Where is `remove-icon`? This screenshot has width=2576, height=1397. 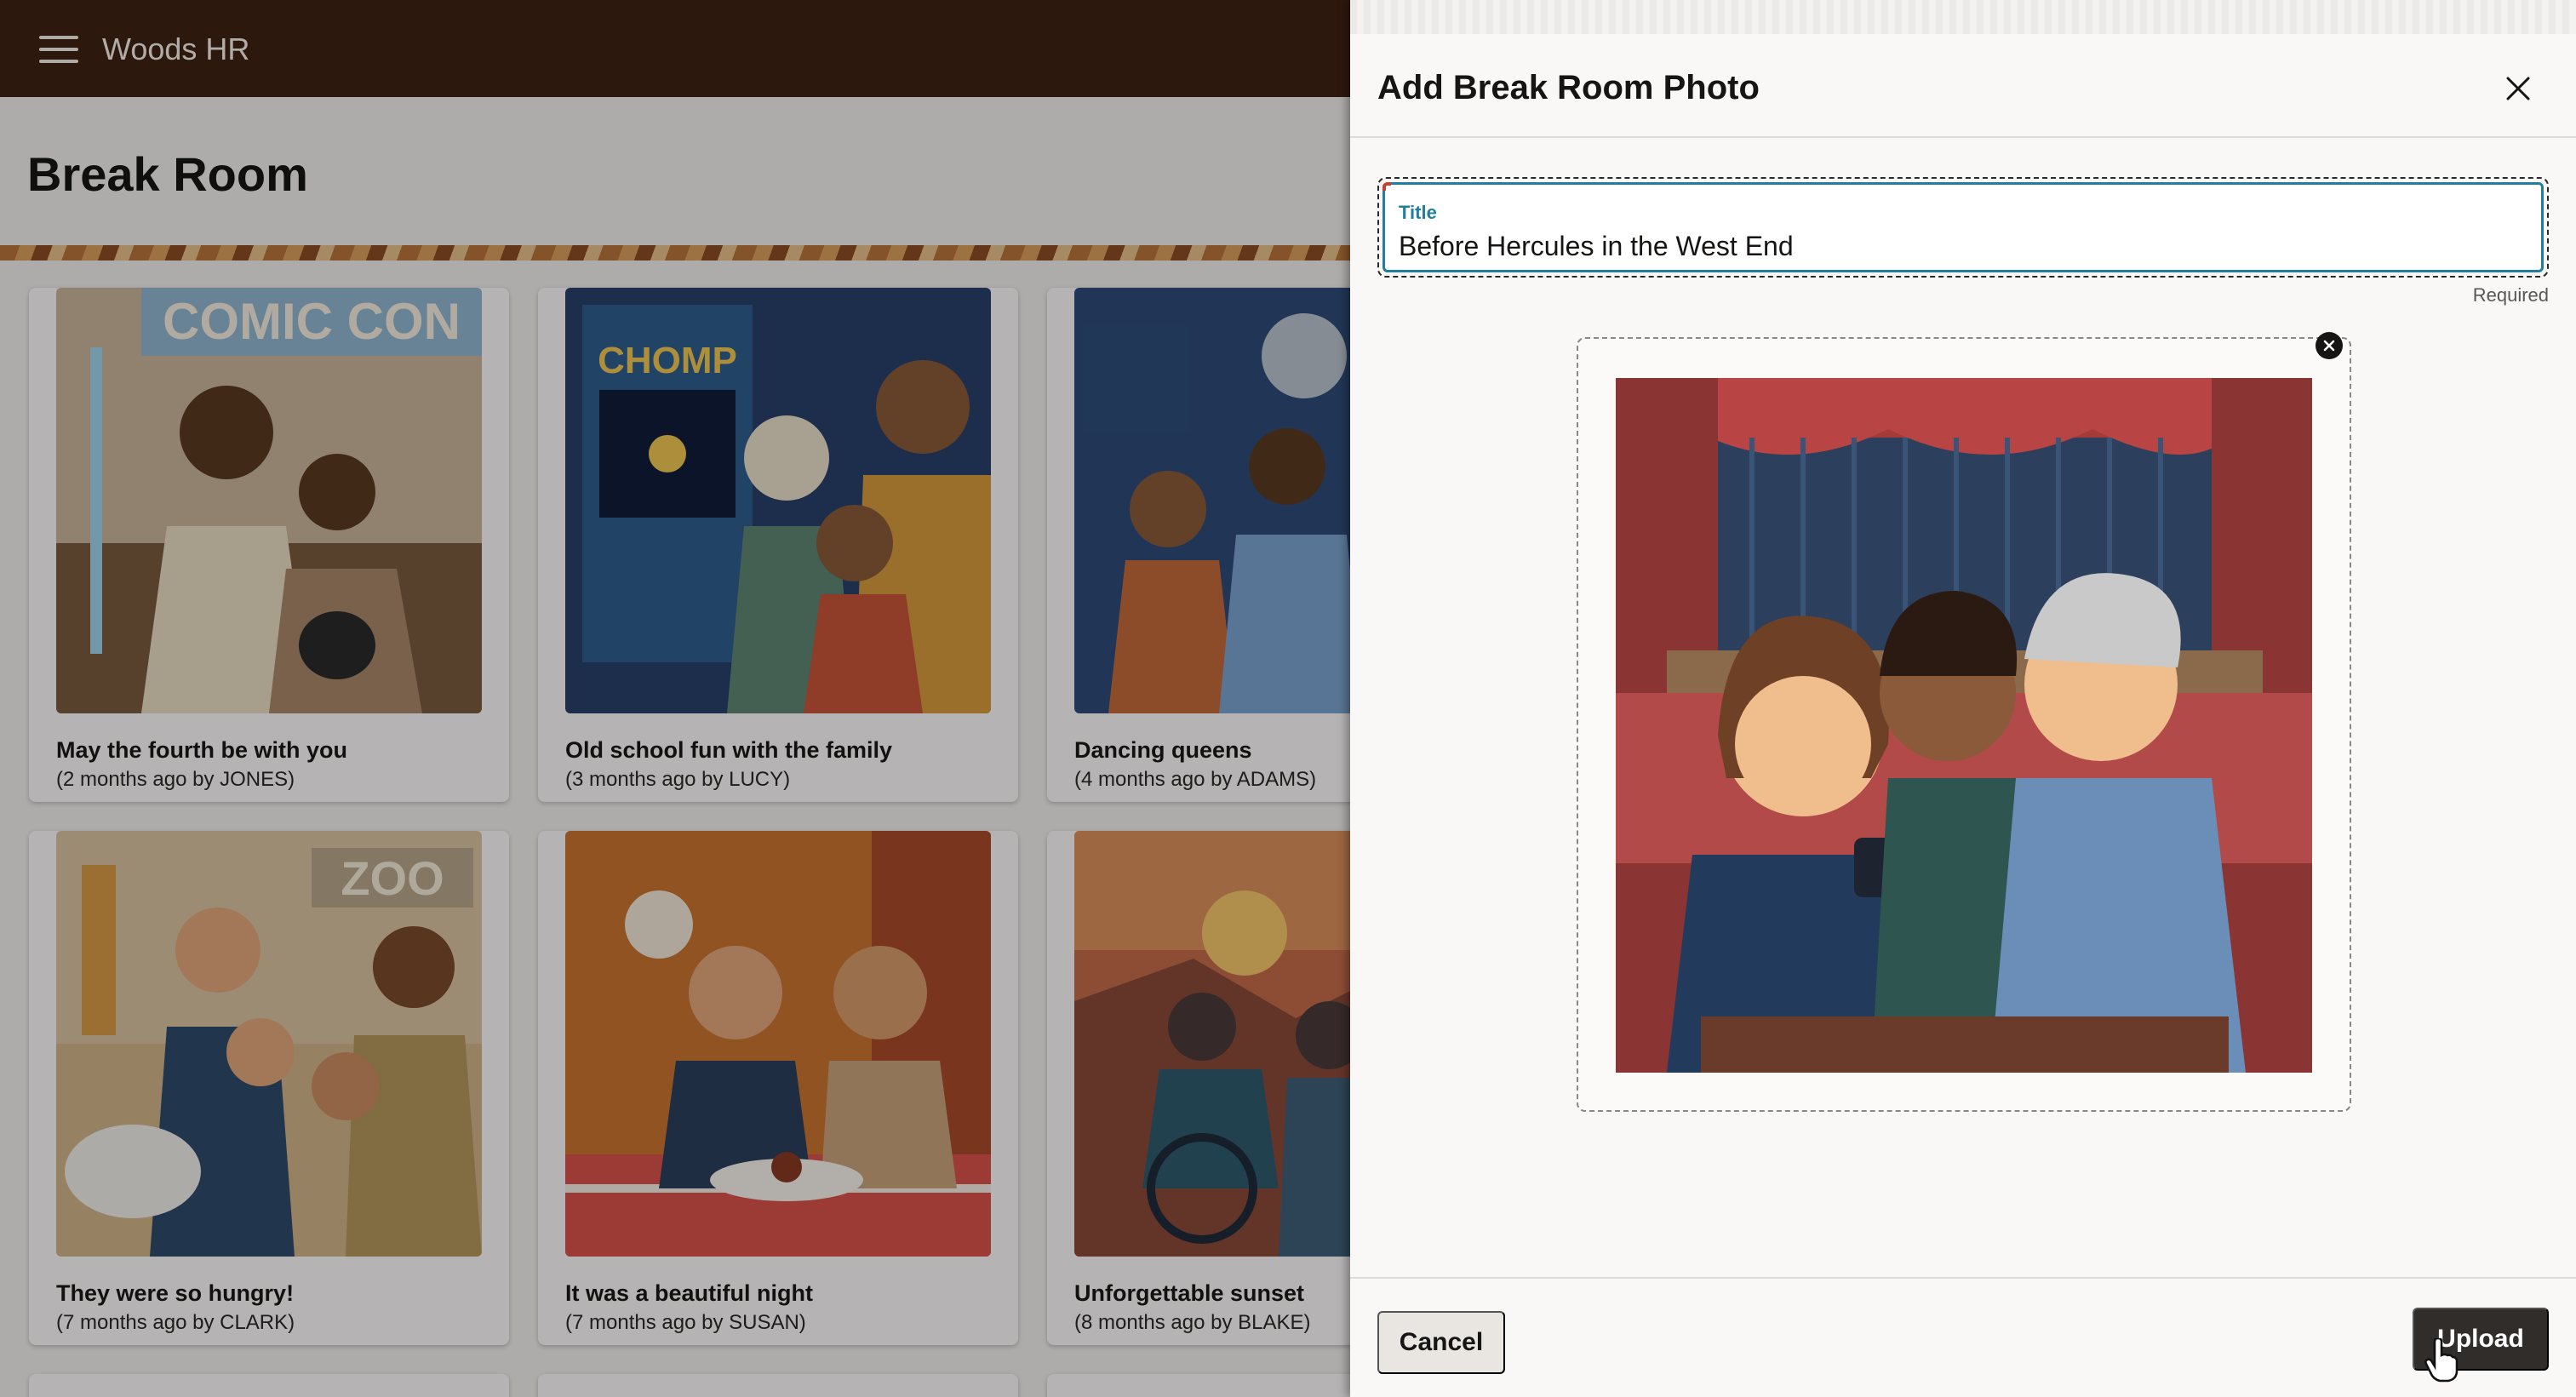
remove-icon is located at coordinates (2329, 346).